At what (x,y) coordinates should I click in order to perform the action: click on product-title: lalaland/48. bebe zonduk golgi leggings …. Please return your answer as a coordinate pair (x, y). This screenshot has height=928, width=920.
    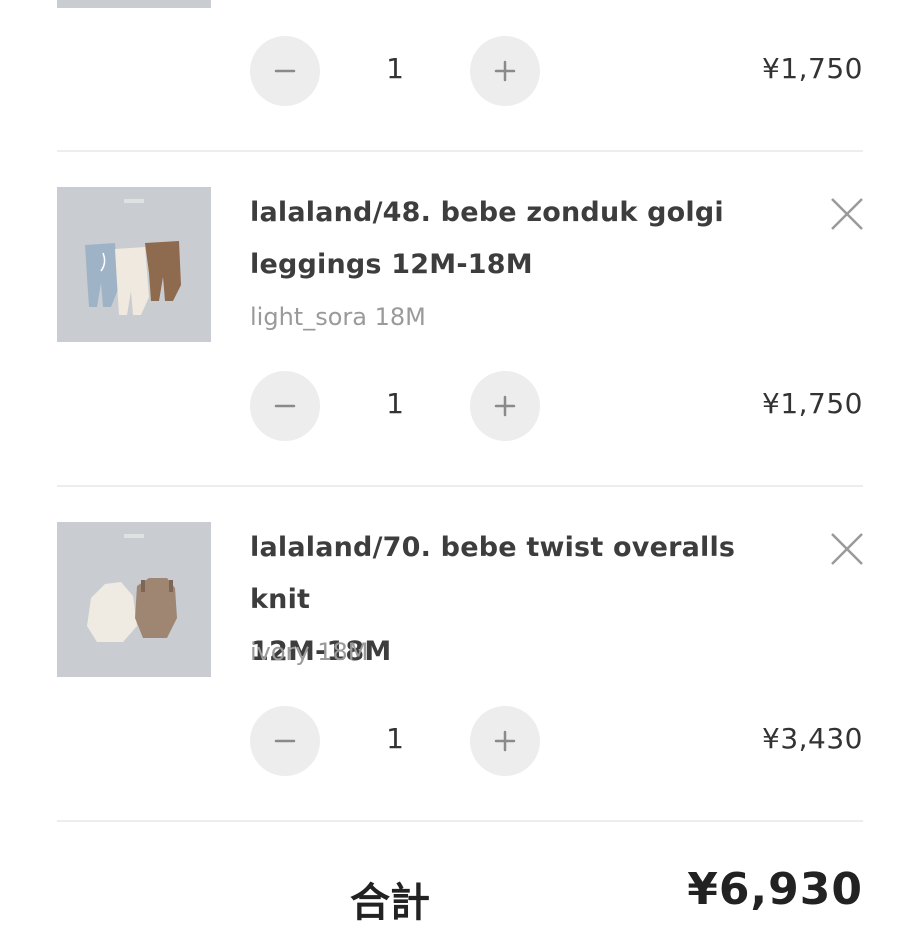
    Looking at the image, I should click on (510, 239).